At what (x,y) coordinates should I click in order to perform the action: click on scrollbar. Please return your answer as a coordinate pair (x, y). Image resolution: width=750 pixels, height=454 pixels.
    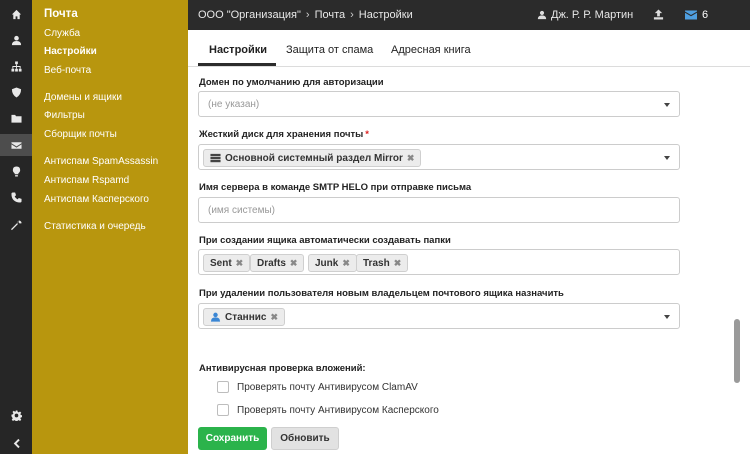
    Looking at the image, I should click on (737, 260).